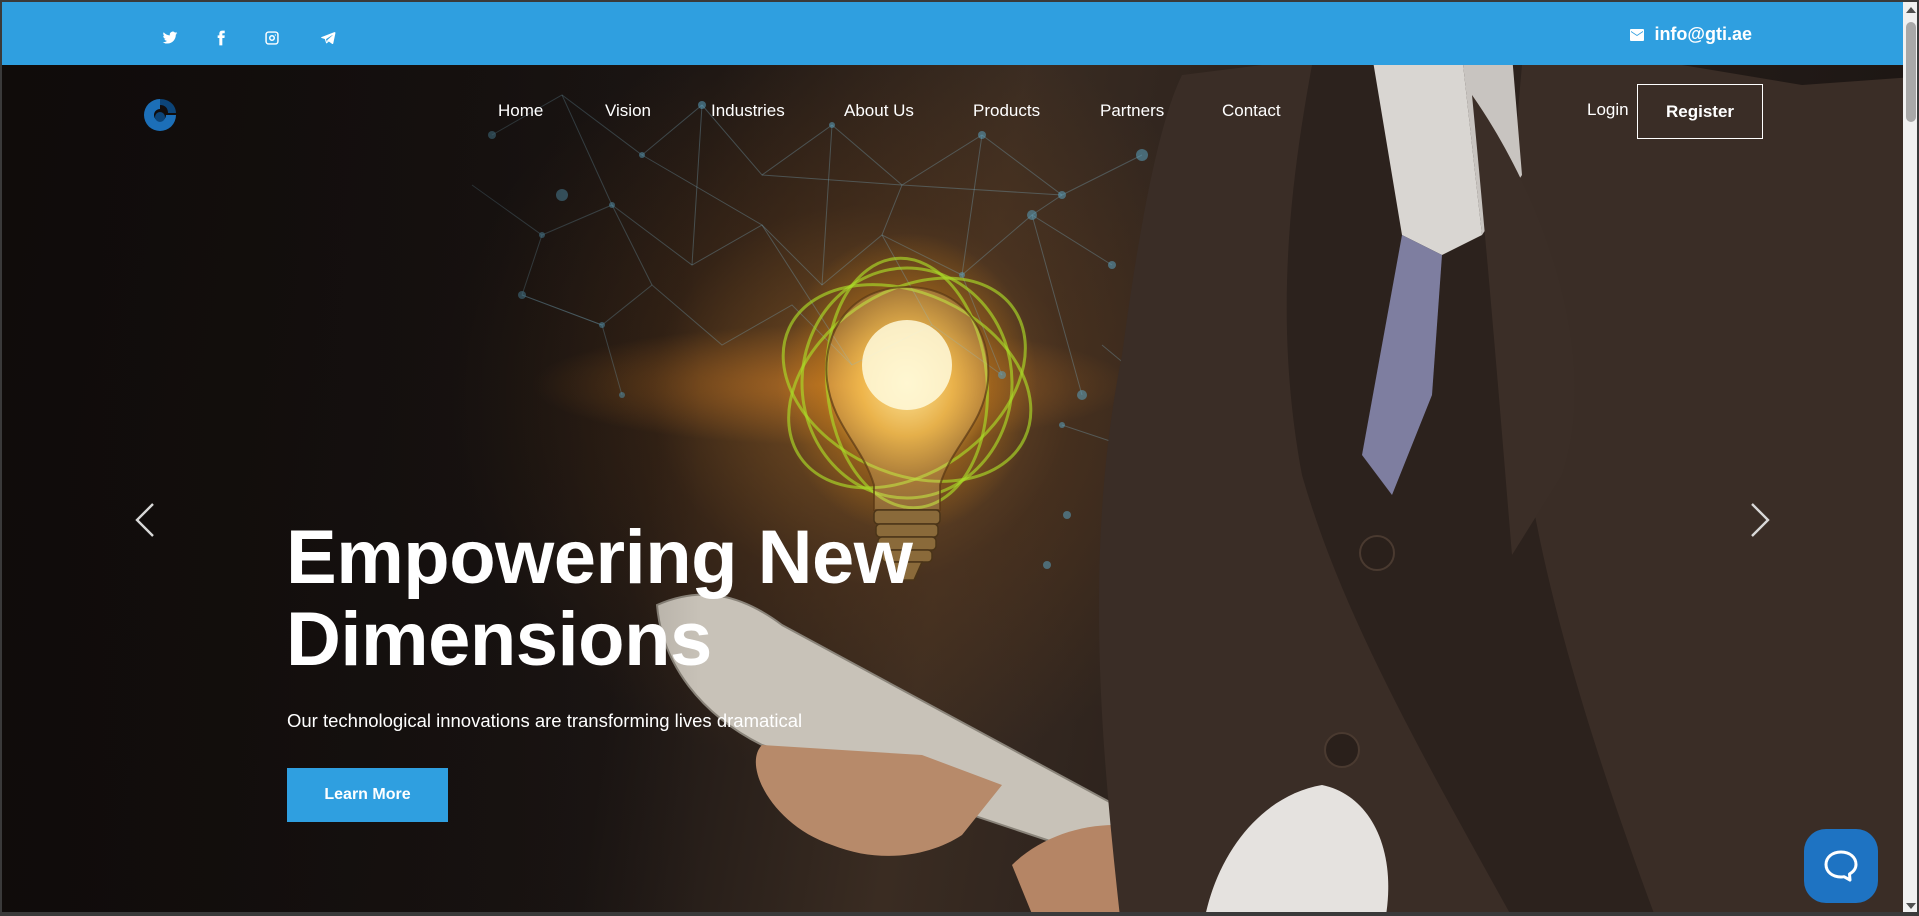 This screenshot has height=916, width=1919. I want to click on nav-contact: Contact, so click(1251, 111).